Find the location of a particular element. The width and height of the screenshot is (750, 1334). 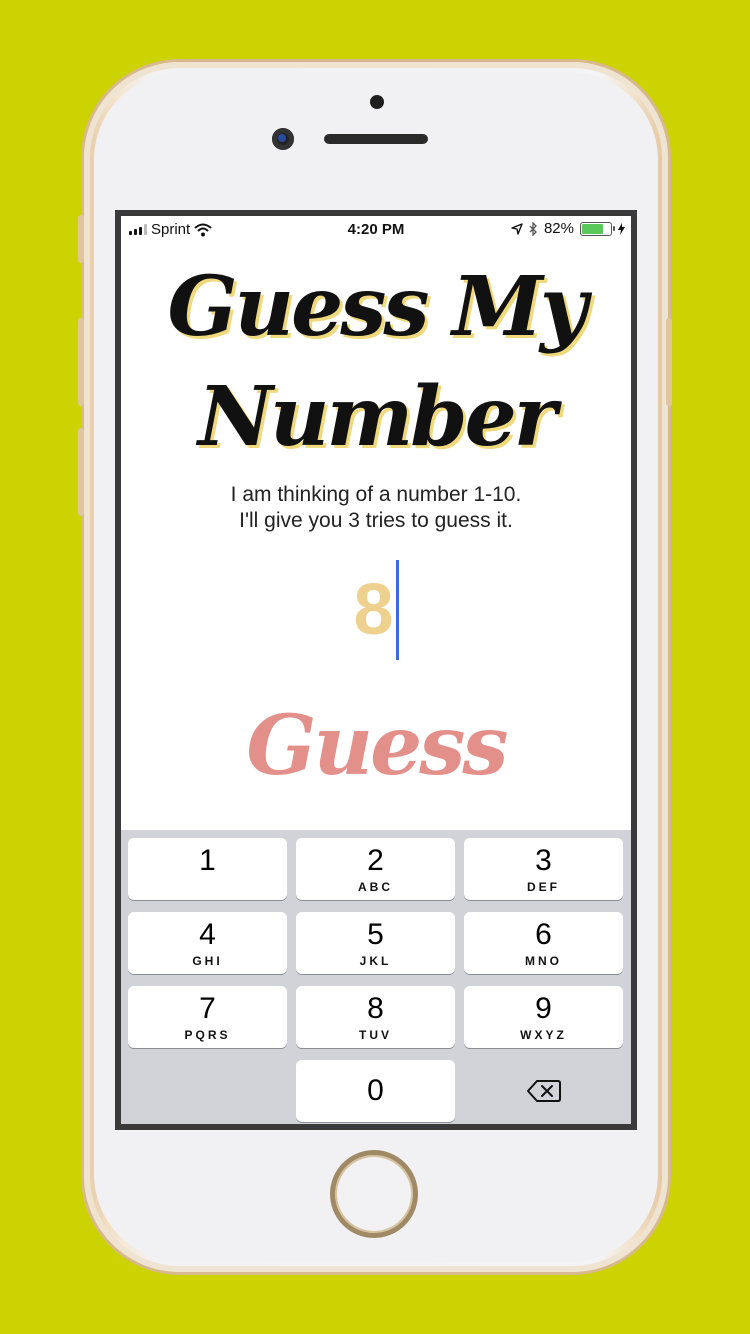

key-8: 8 TUV is located at coordinates (375, 1017).